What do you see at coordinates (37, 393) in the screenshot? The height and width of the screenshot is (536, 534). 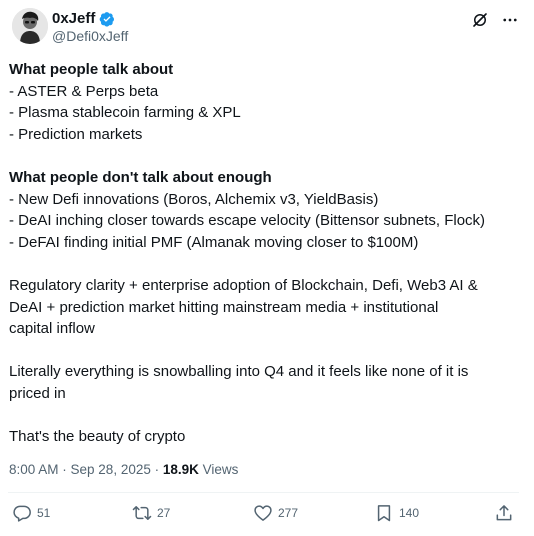 I see `paragraph-line: priced in` at bounding box center [37, 393].